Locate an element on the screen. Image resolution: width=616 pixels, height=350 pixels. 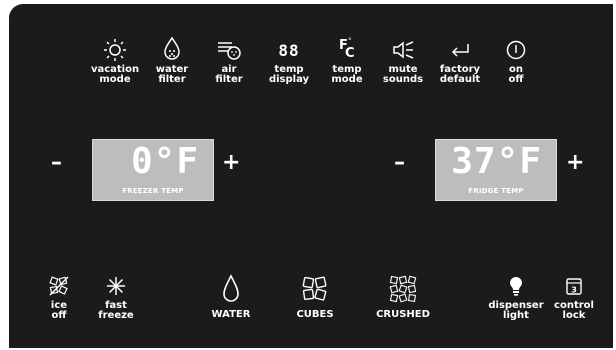
fridge-plus-button: + is located at coordinates (575, 163).